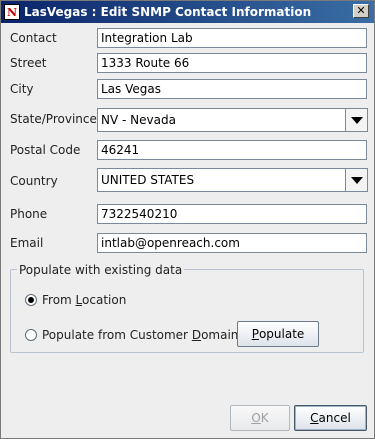 The width and height of the screenshot is (375, 439). I want to click on from-customer-domain-label: Populate from Customer Domain, so click(140, 335).